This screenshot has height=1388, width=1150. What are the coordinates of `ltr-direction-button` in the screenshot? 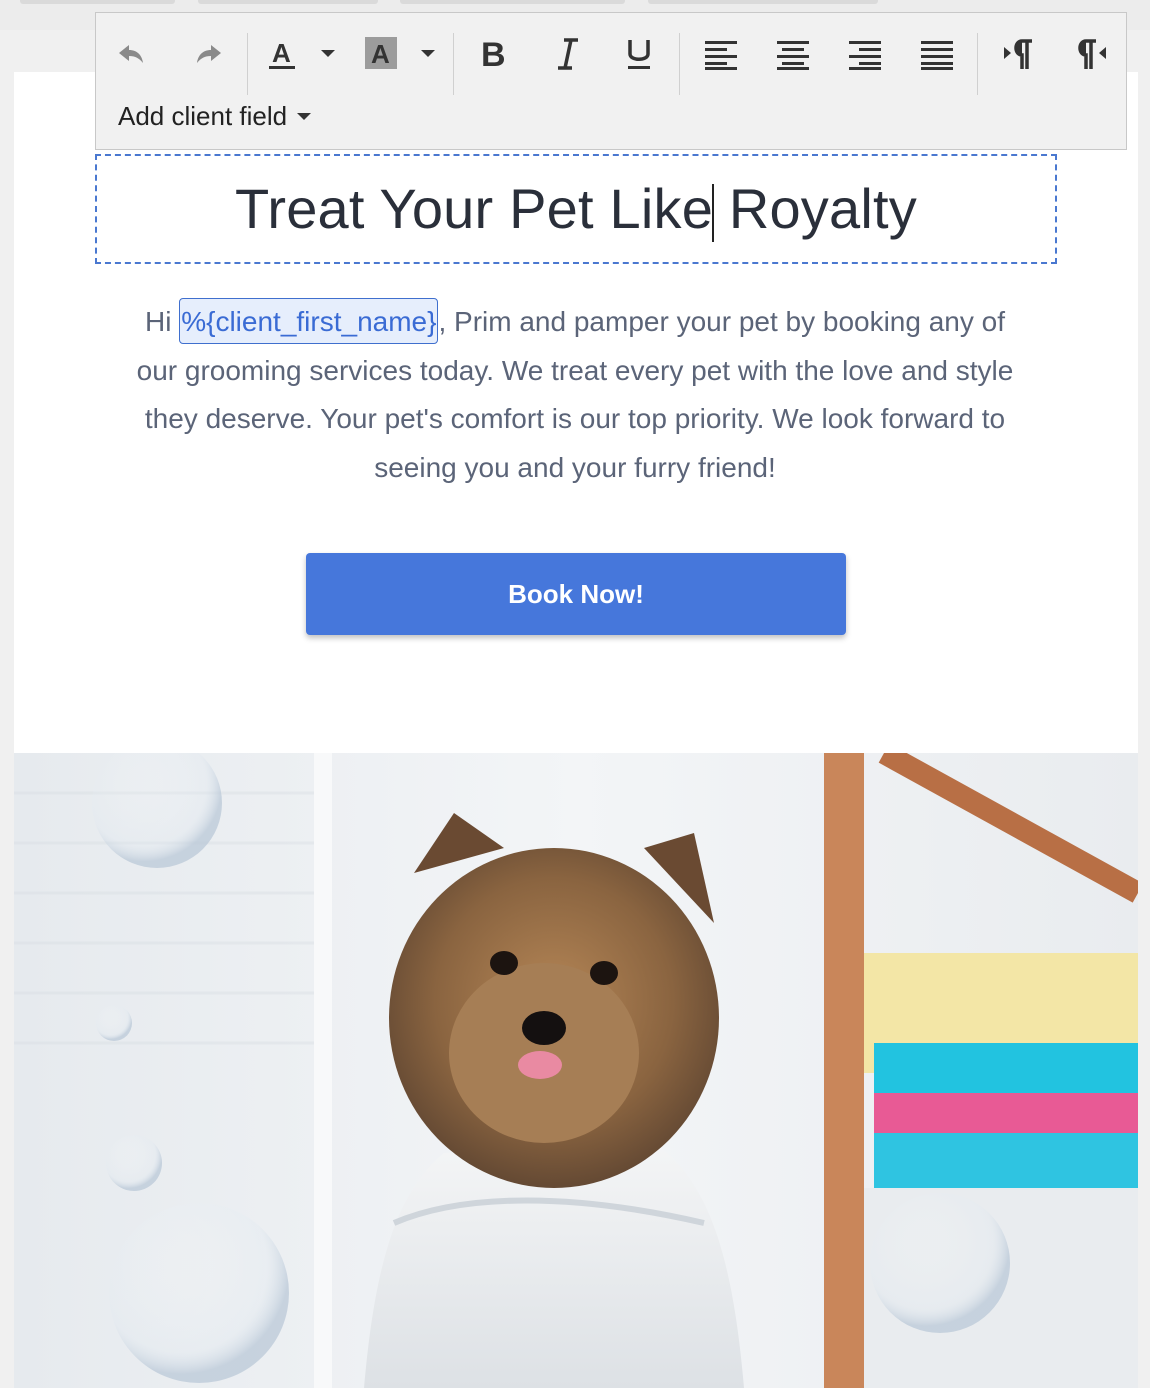 It's located at (1019, 54).